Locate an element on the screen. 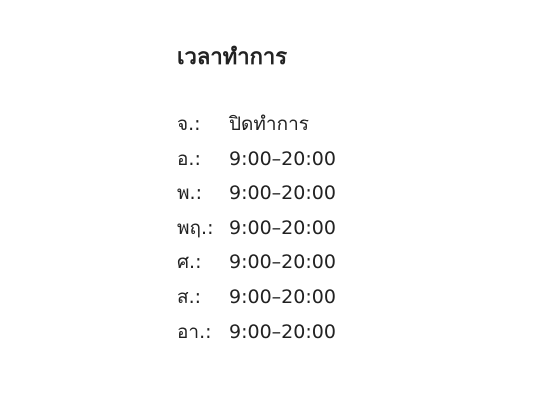 This screenshot has width=535, height=414. hours-row-sunday: อา.: 9:00–20:00 is located at coordinates (256, 332).